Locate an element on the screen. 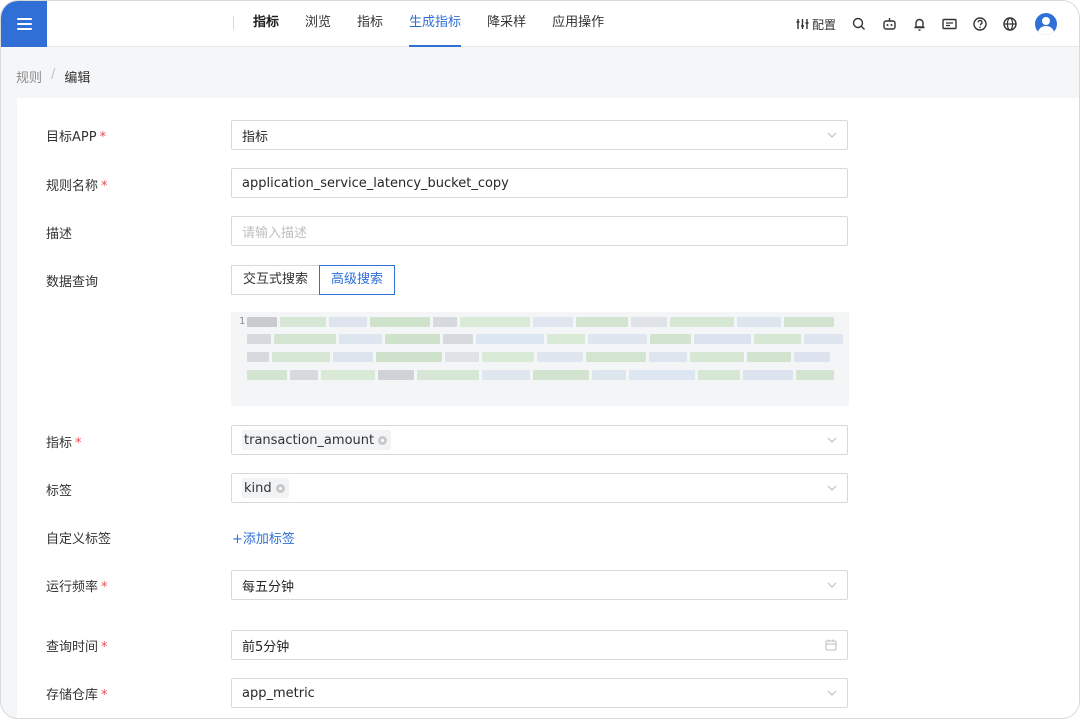 The image size is (1080, 719). user-avatar-icon is located at coordinates (1046, 24).